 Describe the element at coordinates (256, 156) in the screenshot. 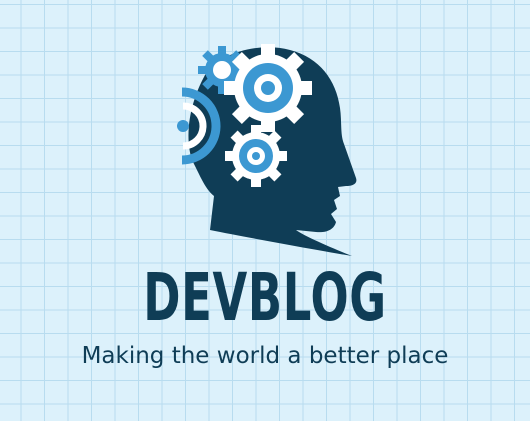

I see `small-gear` at that location.